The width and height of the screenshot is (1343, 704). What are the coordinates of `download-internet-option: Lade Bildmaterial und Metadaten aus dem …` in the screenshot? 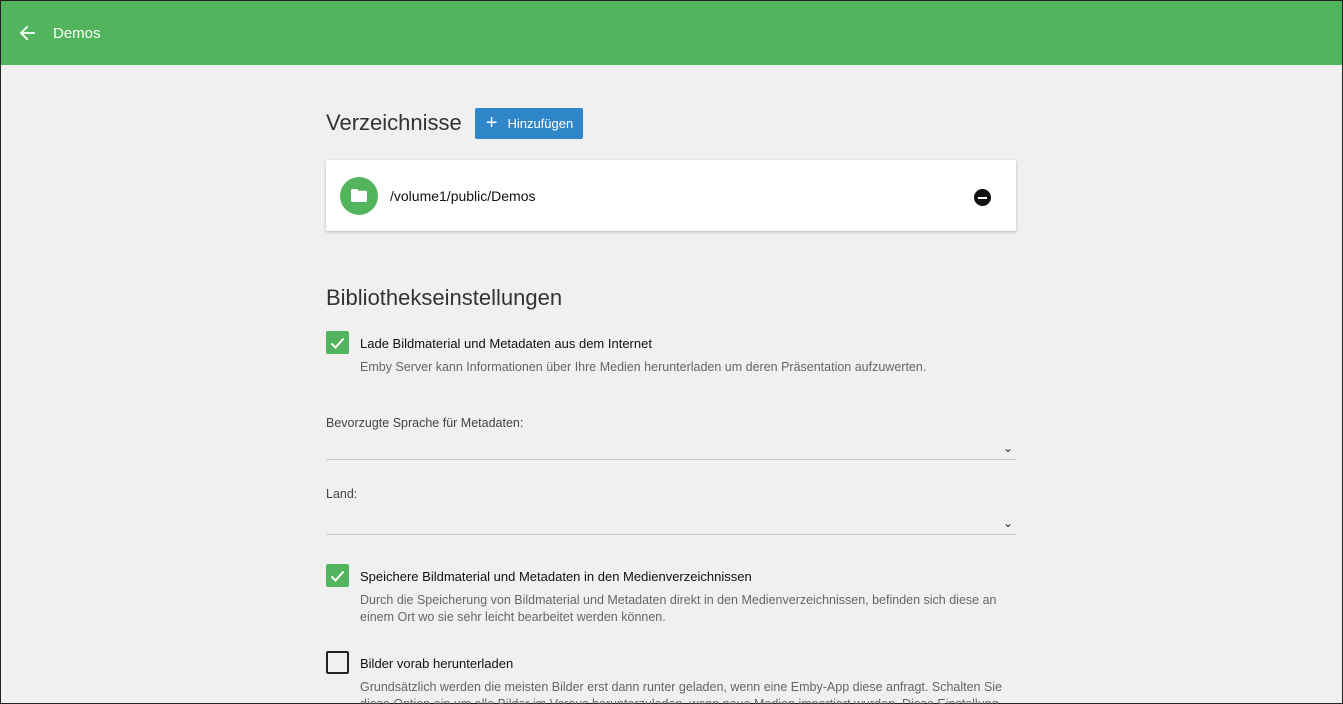 It's located at (671, 353).